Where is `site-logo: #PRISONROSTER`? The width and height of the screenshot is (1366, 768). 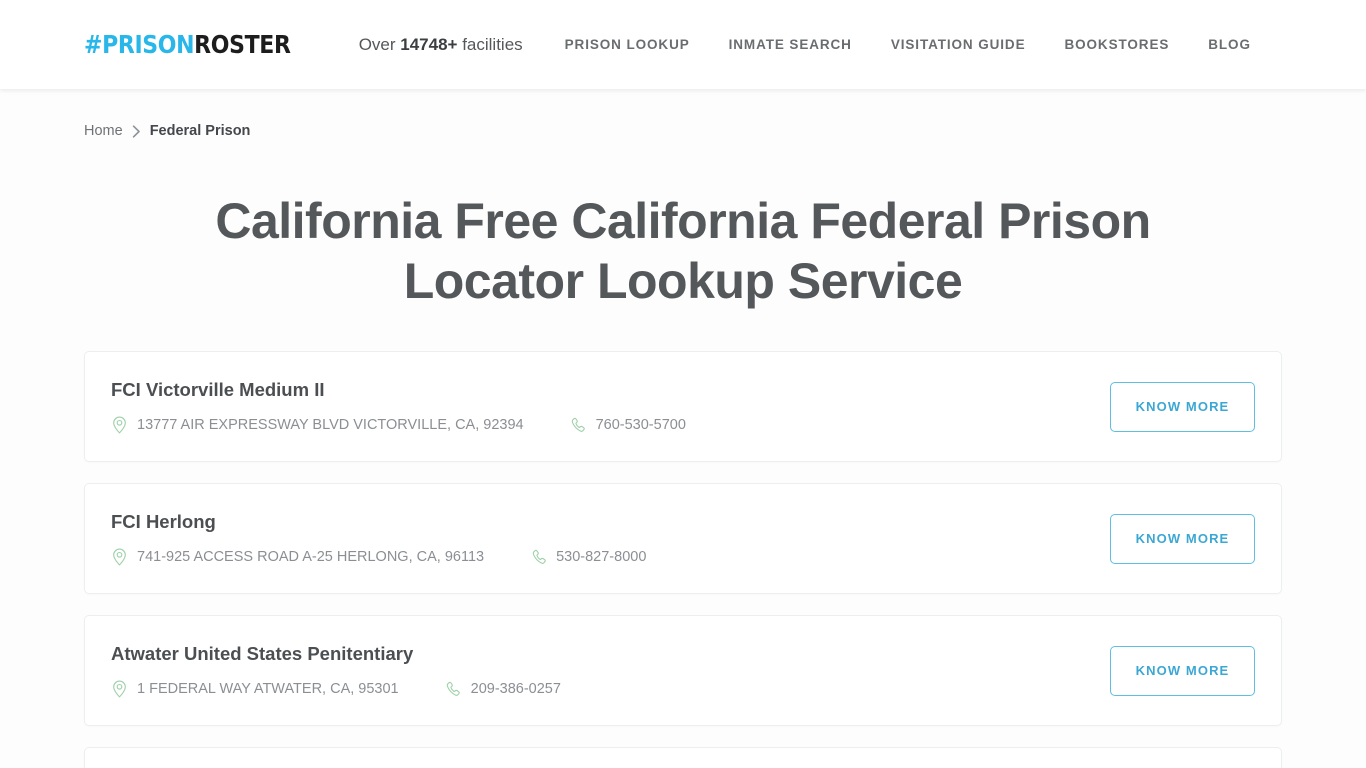
site-logo: #PRISONROSTER is located at coordinates (187, 44).